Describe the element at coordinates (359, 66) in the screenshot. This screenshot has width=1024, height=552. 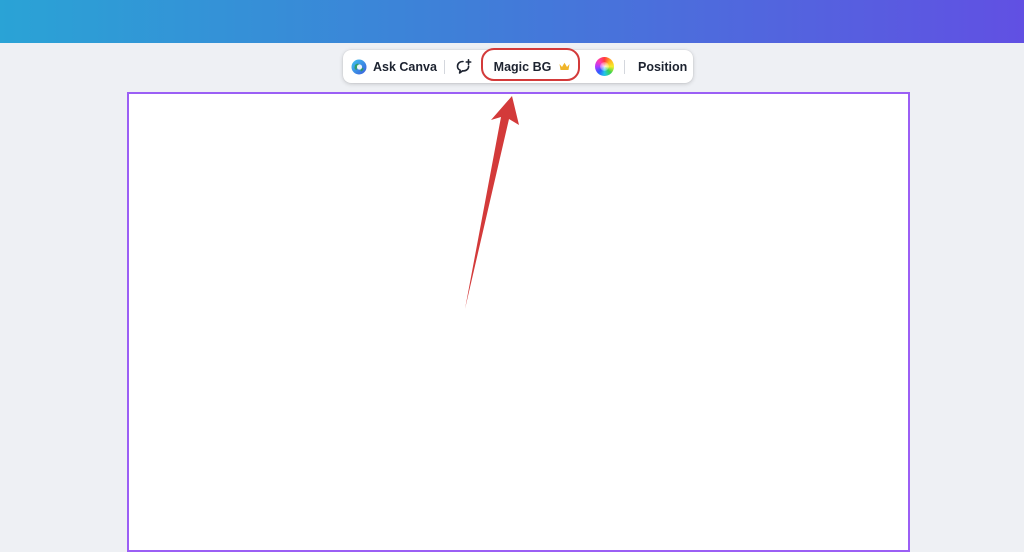
I see `ask-canva-globe-icon` at that location.